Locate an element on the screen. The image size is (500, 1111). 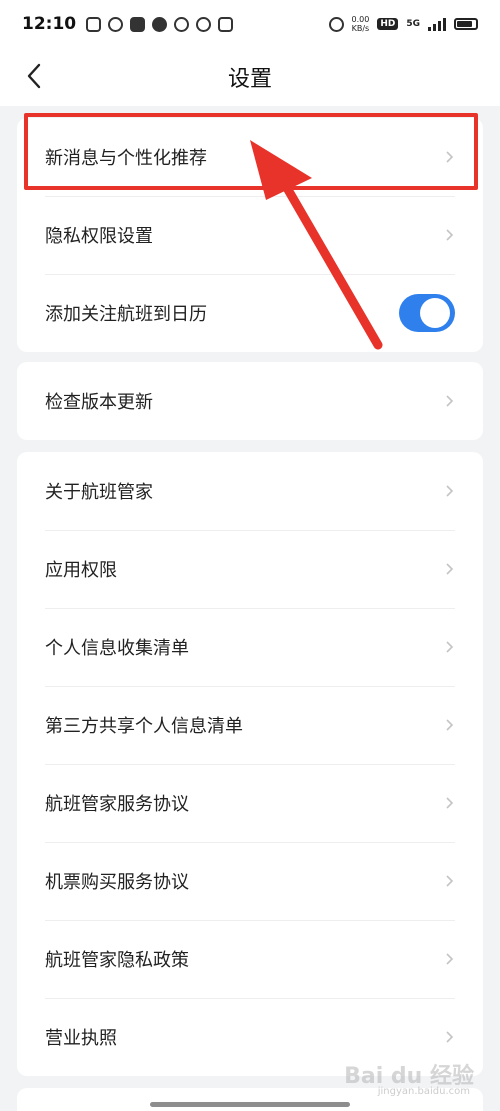
settings-row-privacy-policy: 航班管家隐私政策 is located at coordinates (250, 959).